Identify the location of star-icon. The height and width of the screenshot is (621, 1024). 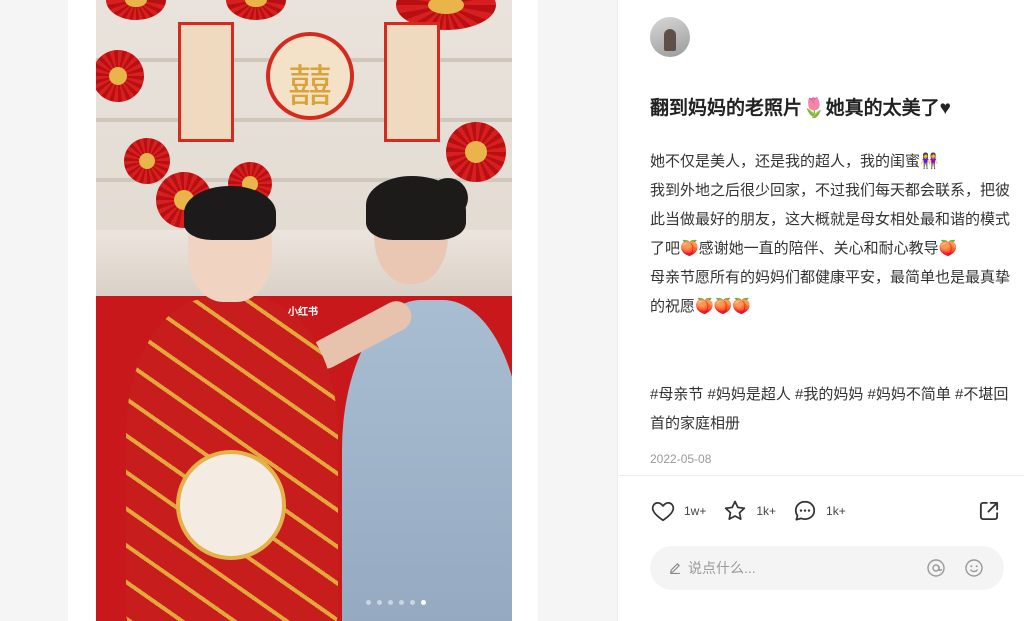
(735, 510).